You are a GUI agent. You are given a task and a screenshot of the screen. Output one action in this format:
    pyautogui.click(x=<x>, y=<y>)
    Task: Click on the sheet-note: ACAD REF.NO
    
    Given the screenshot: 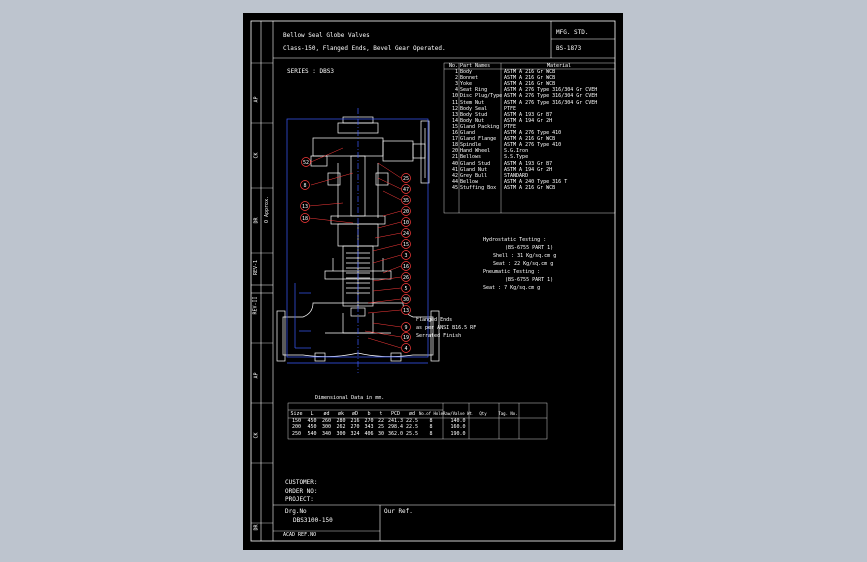 What is the action you would take?
    pyautogui.click(x=300, y=535)
    